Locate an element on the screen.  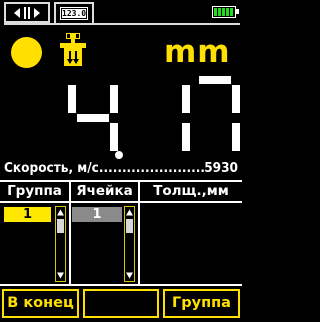
tab-underline is located at coordinates (122, 24).